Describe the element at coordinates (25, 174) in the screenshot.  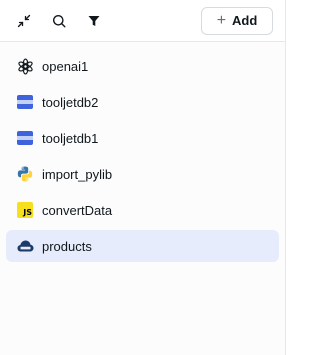
I see `python-icon` at that location.